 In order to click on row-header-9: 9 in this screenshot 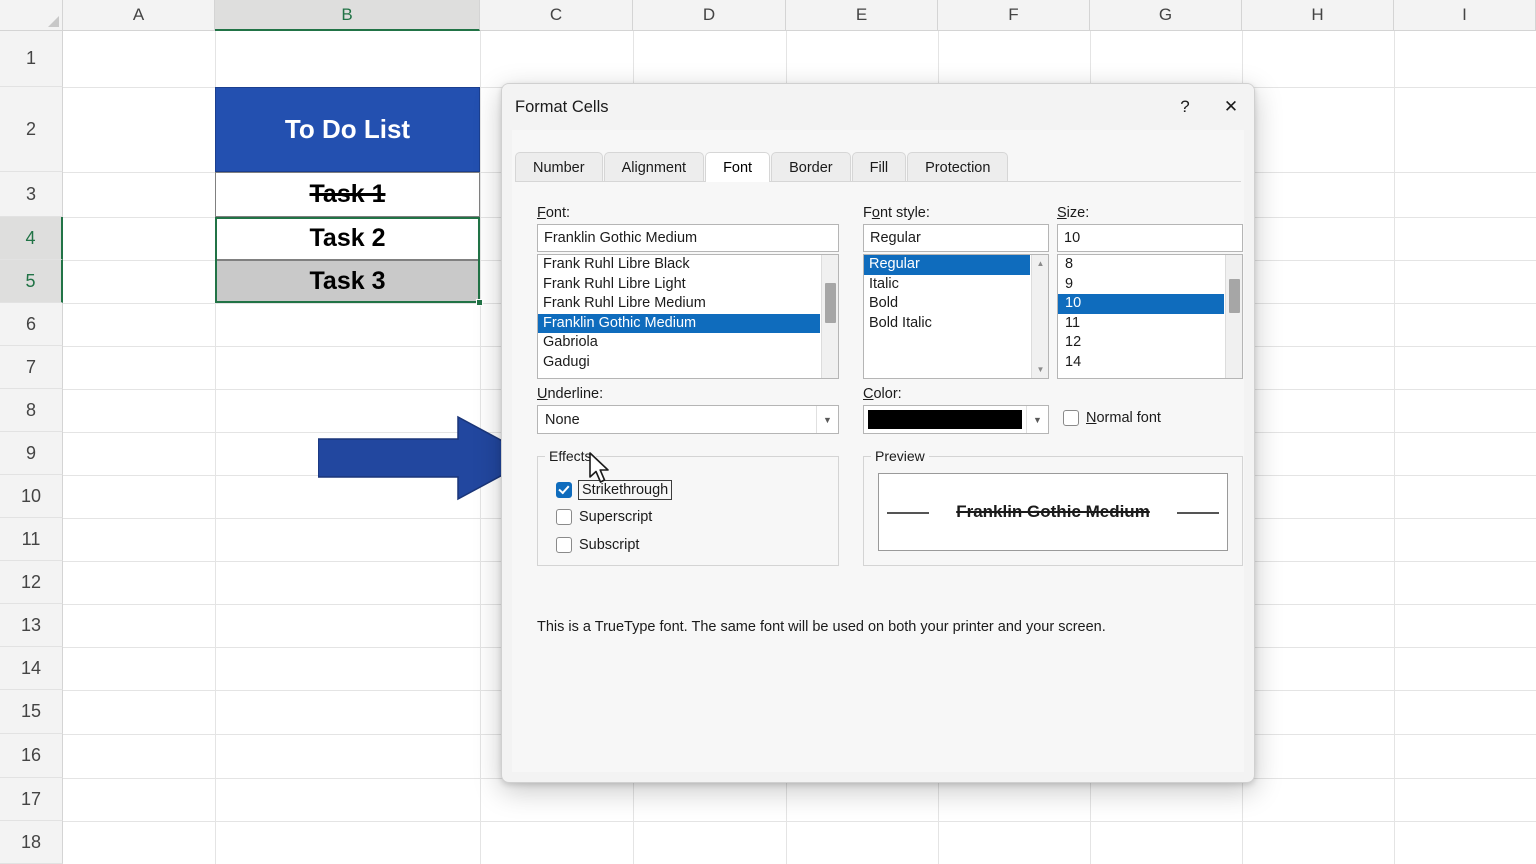, I will do `click(31, 453)`.